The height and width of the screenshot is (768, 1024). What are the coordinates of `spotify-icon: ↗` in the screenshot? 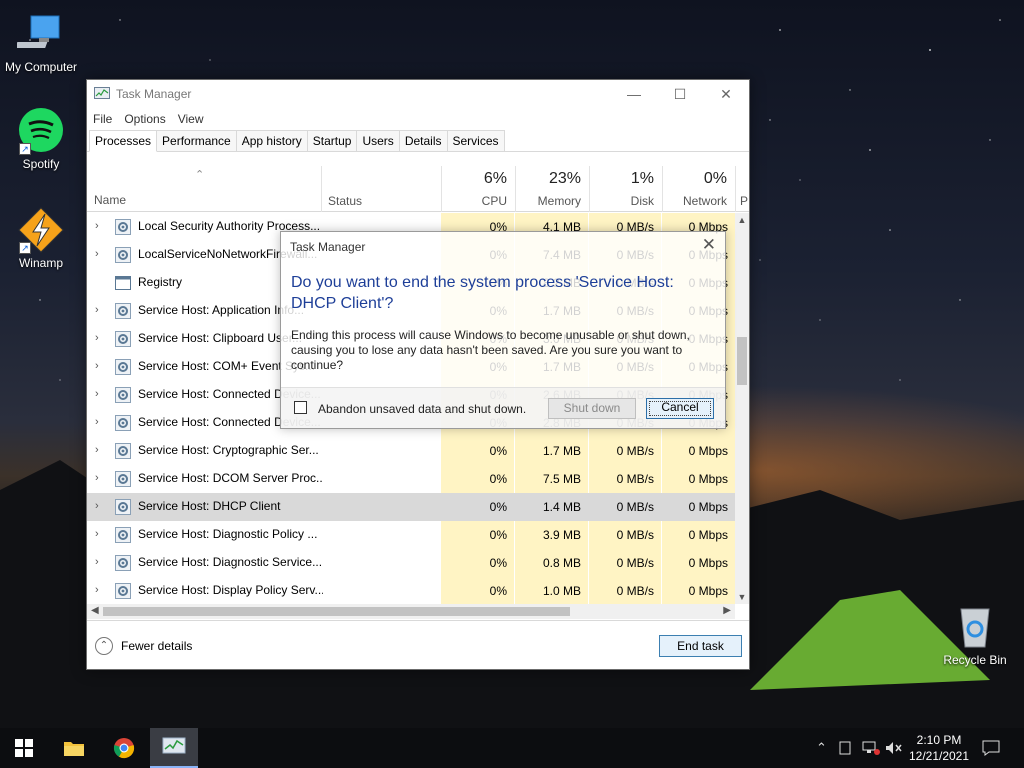 It's located at (41, 131).